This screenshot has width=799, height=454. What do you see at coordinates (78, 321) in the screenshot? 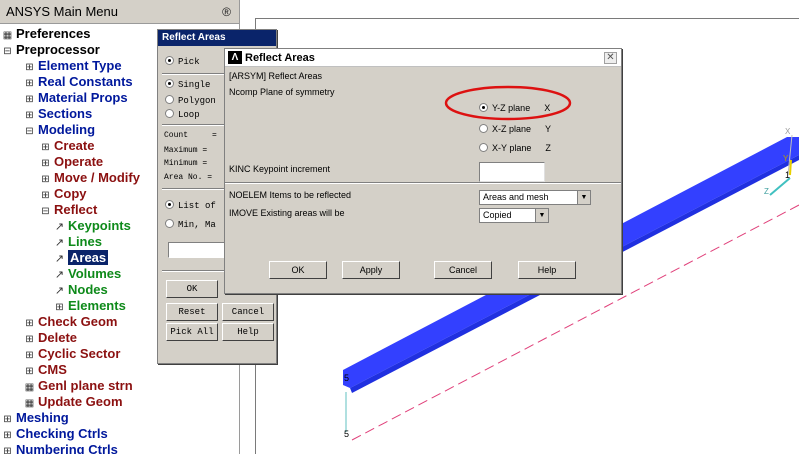
I see `menu-item-label: Check Geom` at bounding box center [78, 321].